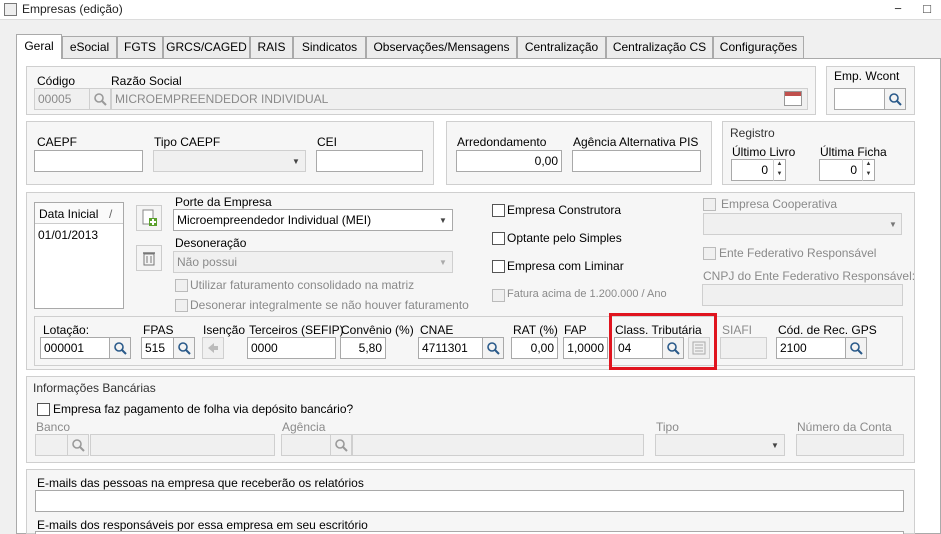 Image resolution: width=941 pixels, height=534 pixels. I want to click on app-icon, so click(10, 9).